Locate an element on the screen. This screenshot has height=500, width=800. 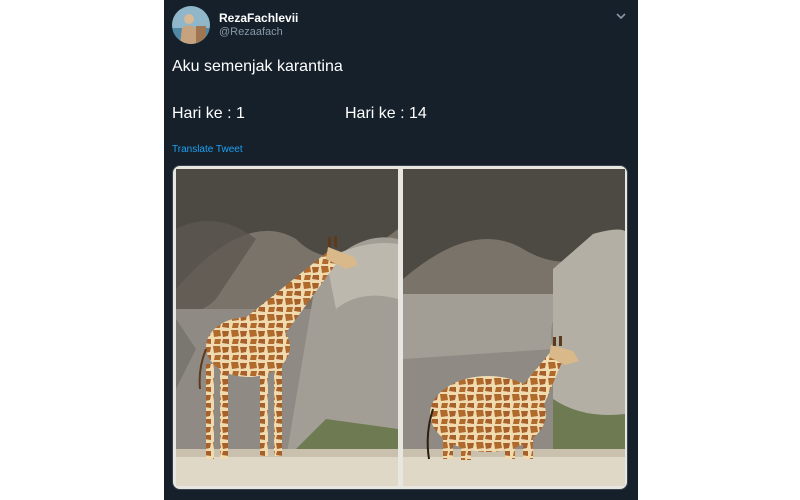
chevron-down-icon is located at coordinates (621, 16).